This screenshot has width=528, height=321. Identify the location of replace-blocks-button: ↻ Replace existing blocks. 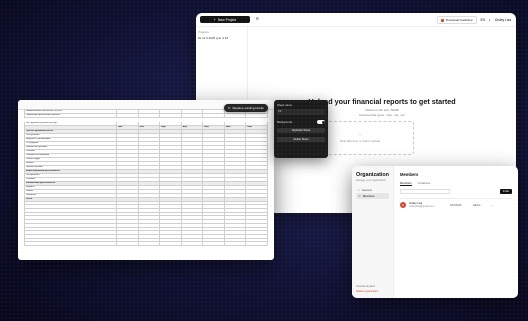
(246, 108).